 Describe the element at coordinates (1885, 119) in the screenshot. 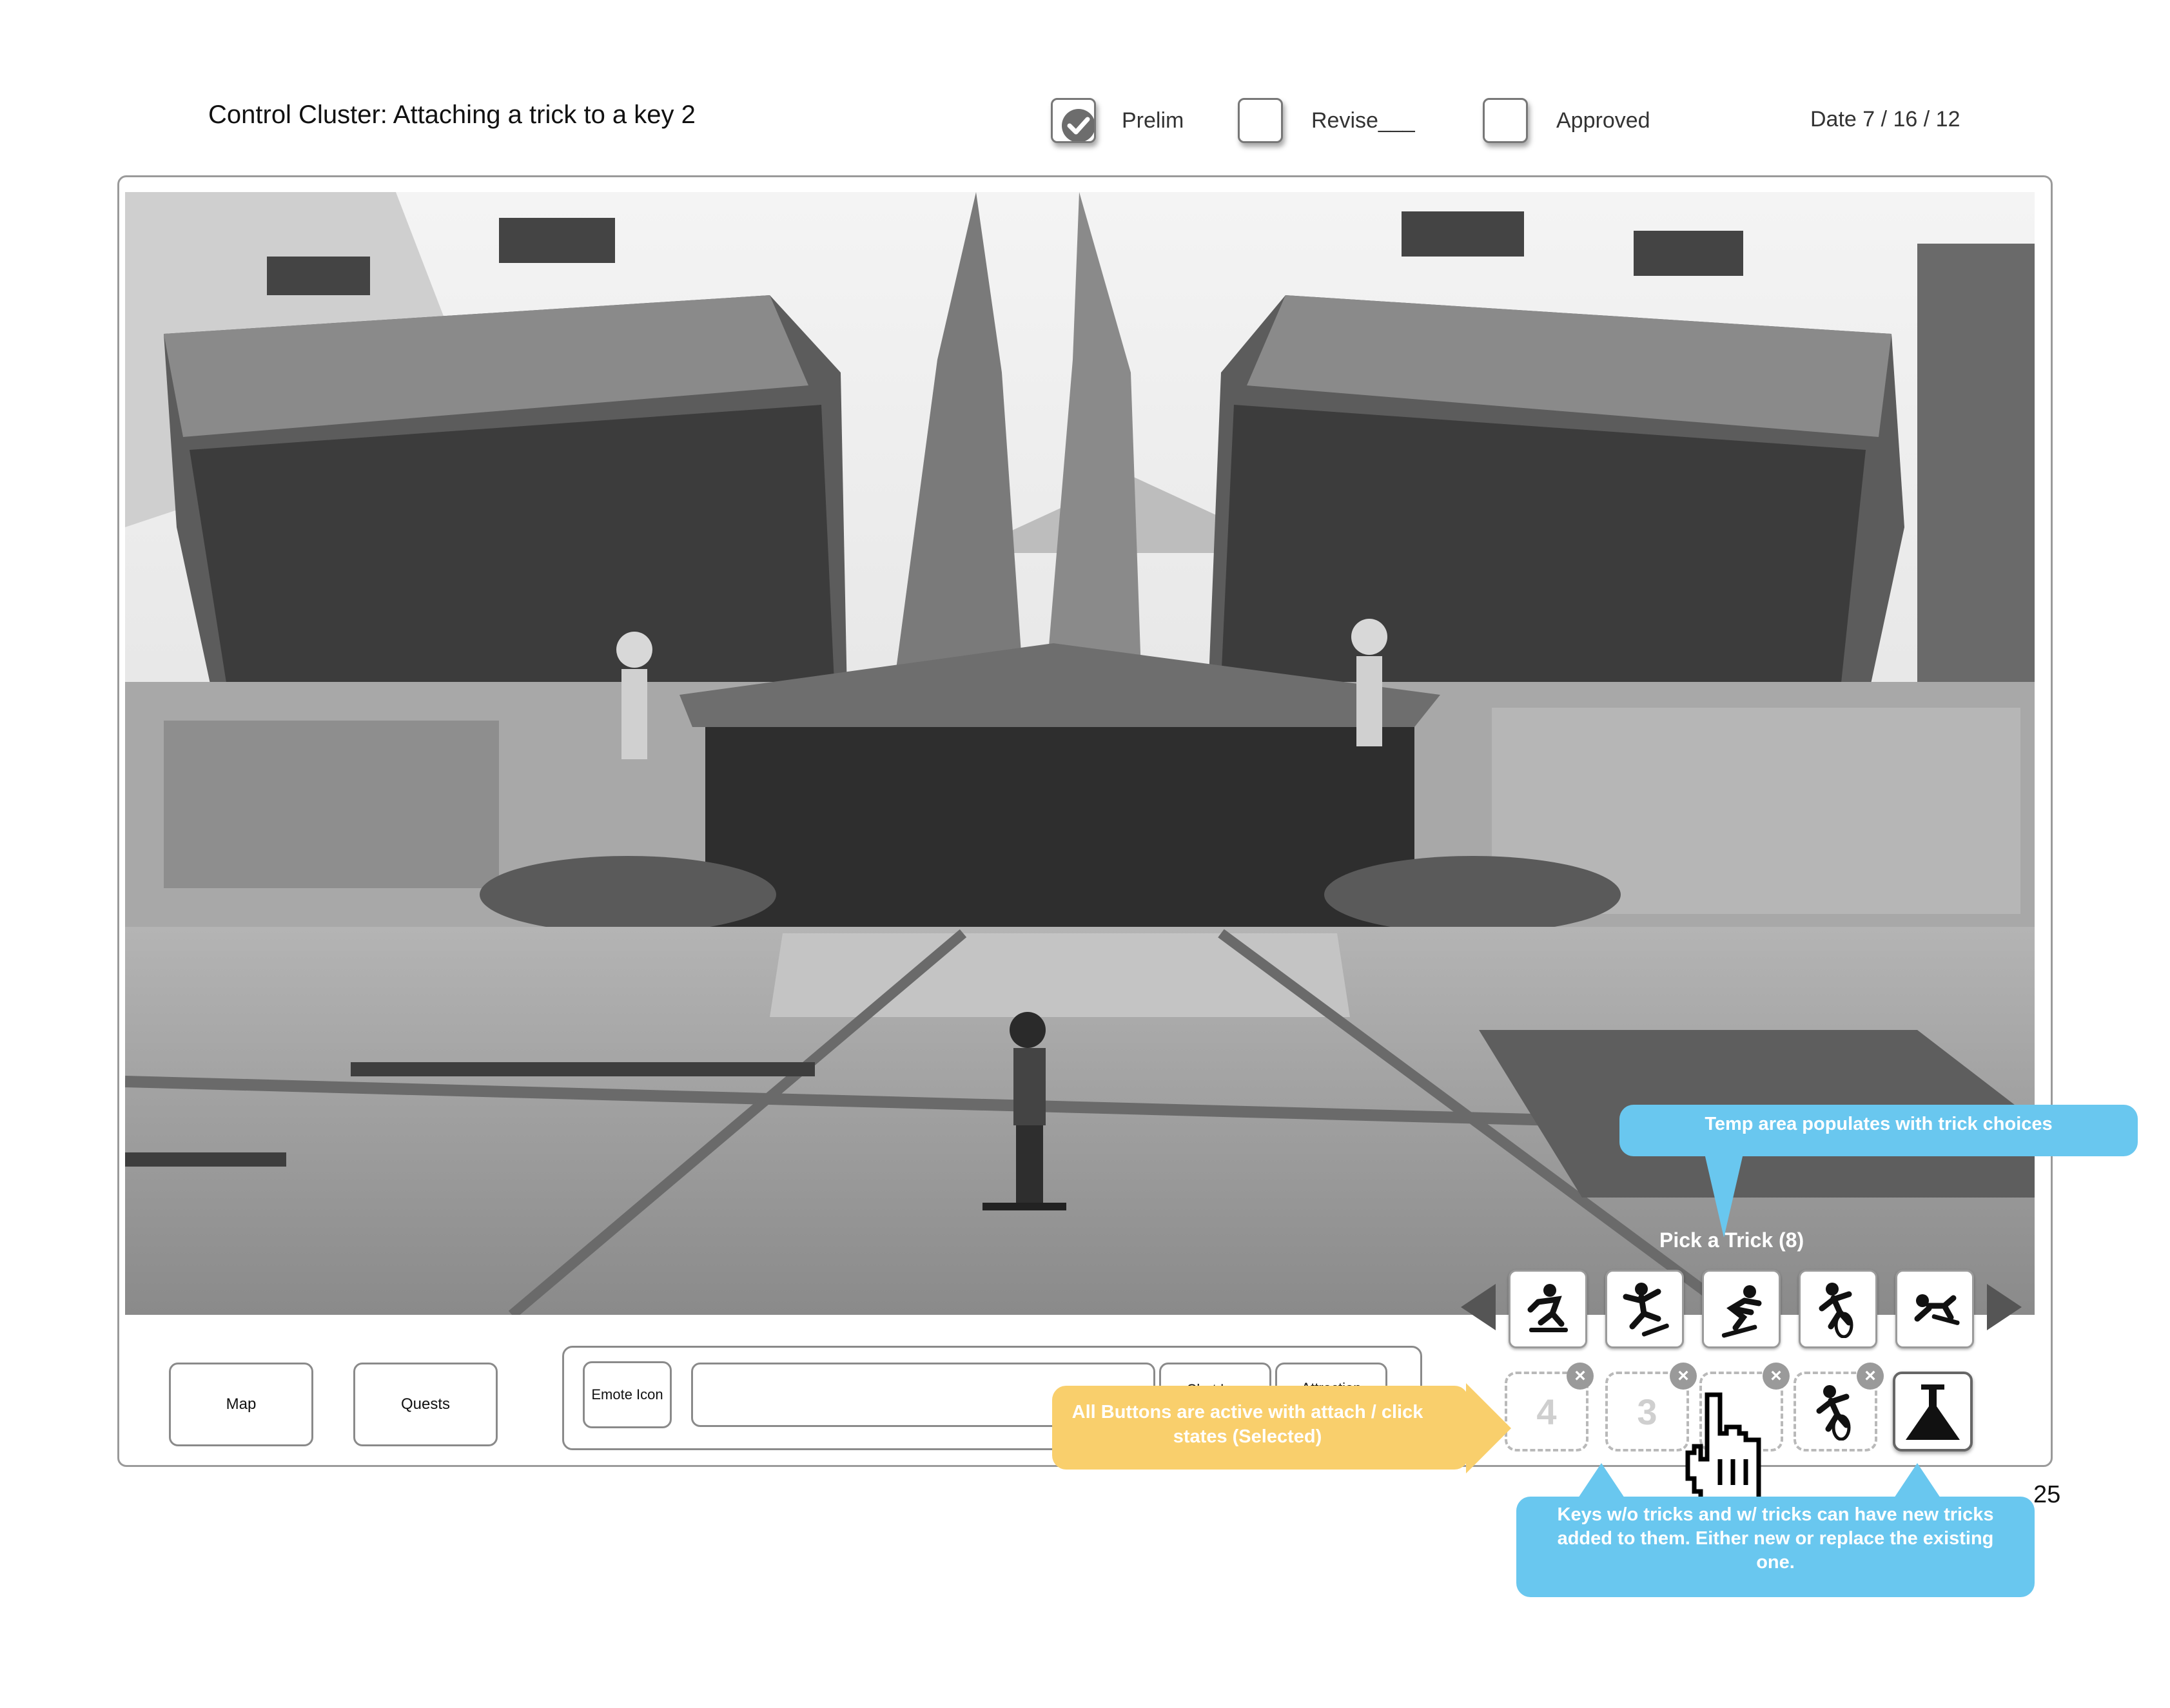

I see `date-label: Date 7 / 16 / 12` at that location.